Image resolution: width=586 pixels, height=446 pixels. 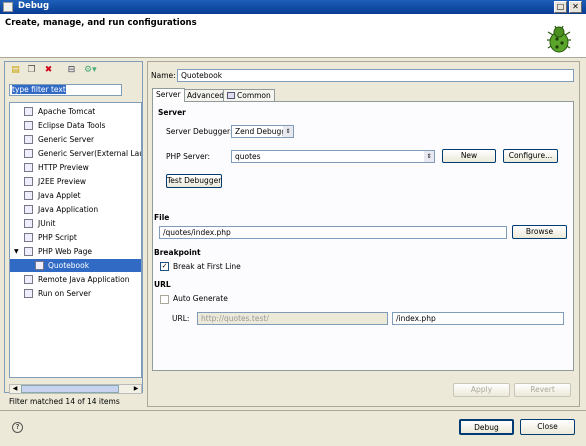 What do you see at coordinates (136, 389) in the screenshot?
I see `scroll-right-icon: ▶` at bounding box center [136, 389].